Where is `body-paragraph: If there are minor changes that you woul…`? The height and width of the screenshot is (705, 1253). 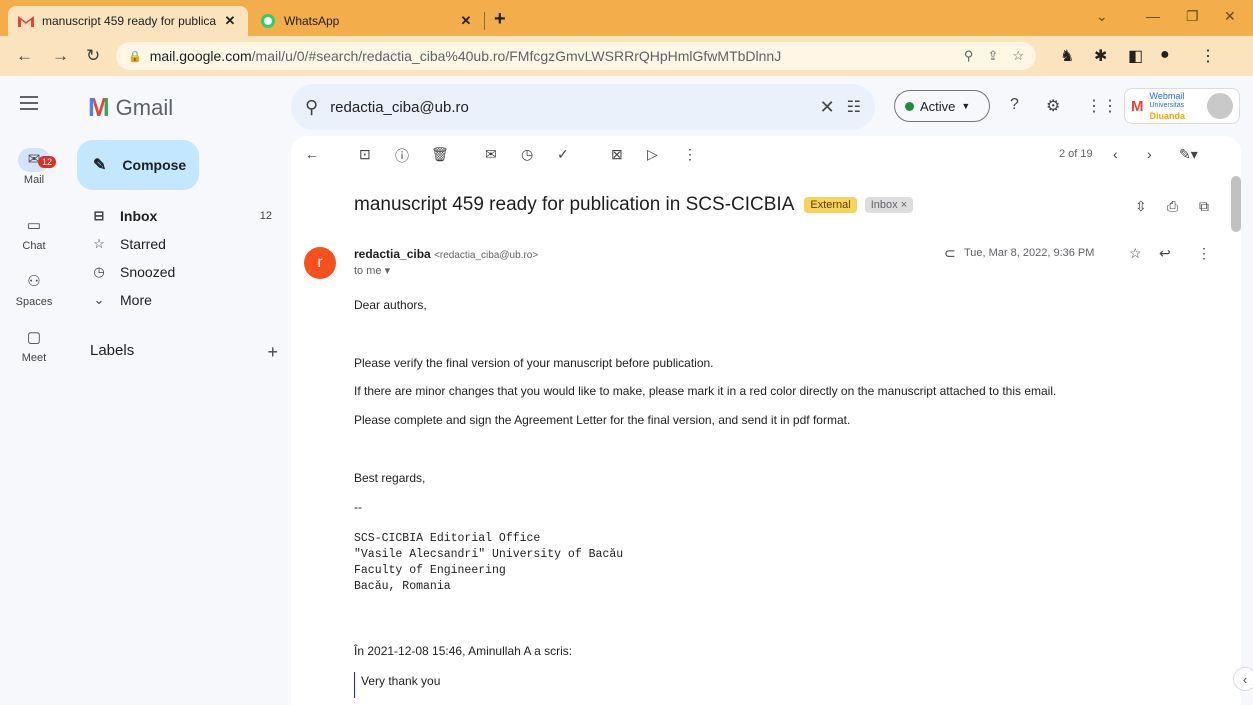
body-paragraph: If there are minor changes that you woul… is located at coordinates (705, 391).